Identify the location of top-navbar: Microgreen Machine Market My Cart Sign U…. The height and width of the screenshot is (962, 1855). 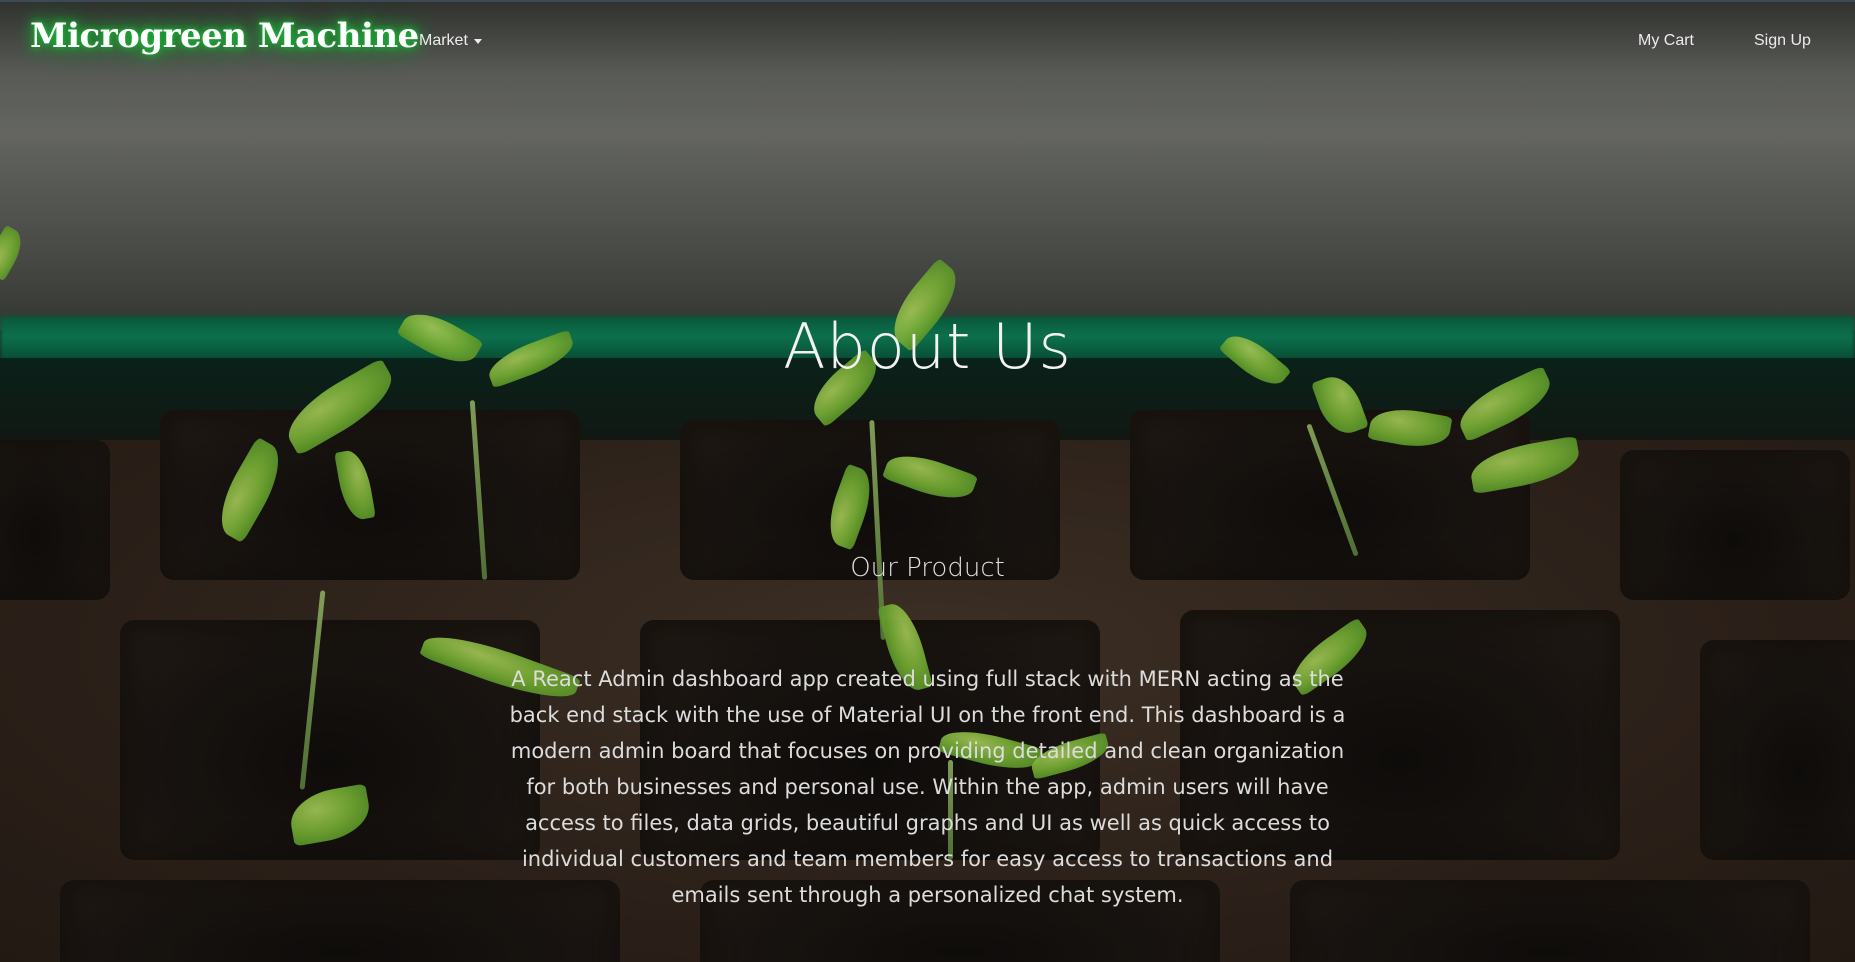
(927, 39).